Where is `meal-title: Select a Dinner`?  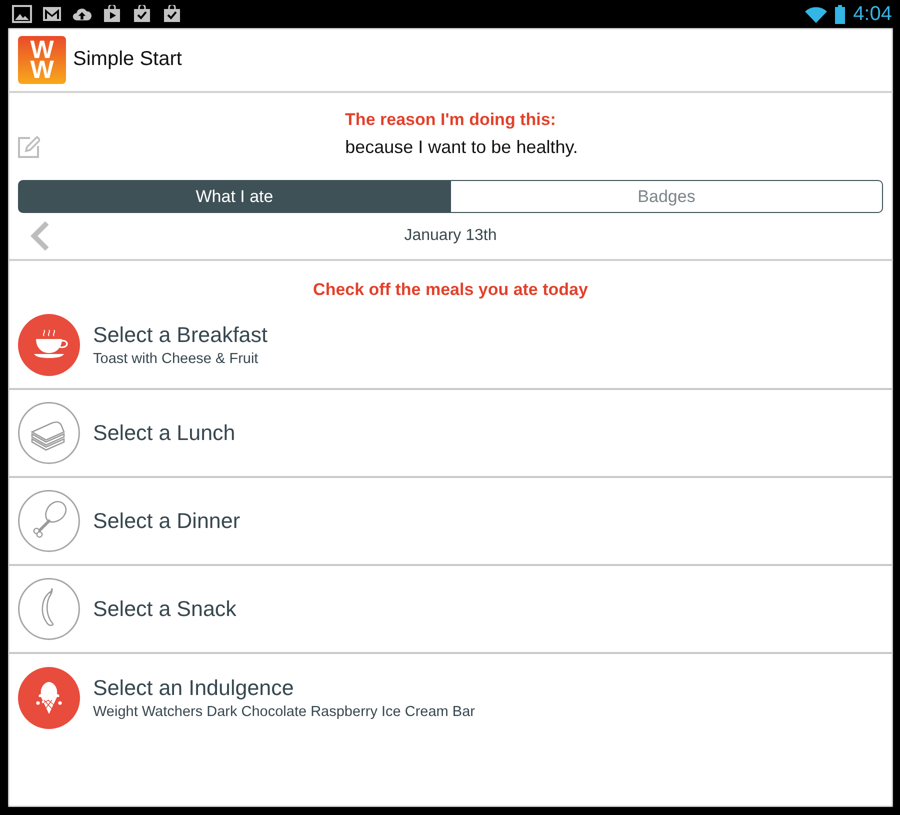
meal-title: Select a Dinner is located at coordinates (166, 521).